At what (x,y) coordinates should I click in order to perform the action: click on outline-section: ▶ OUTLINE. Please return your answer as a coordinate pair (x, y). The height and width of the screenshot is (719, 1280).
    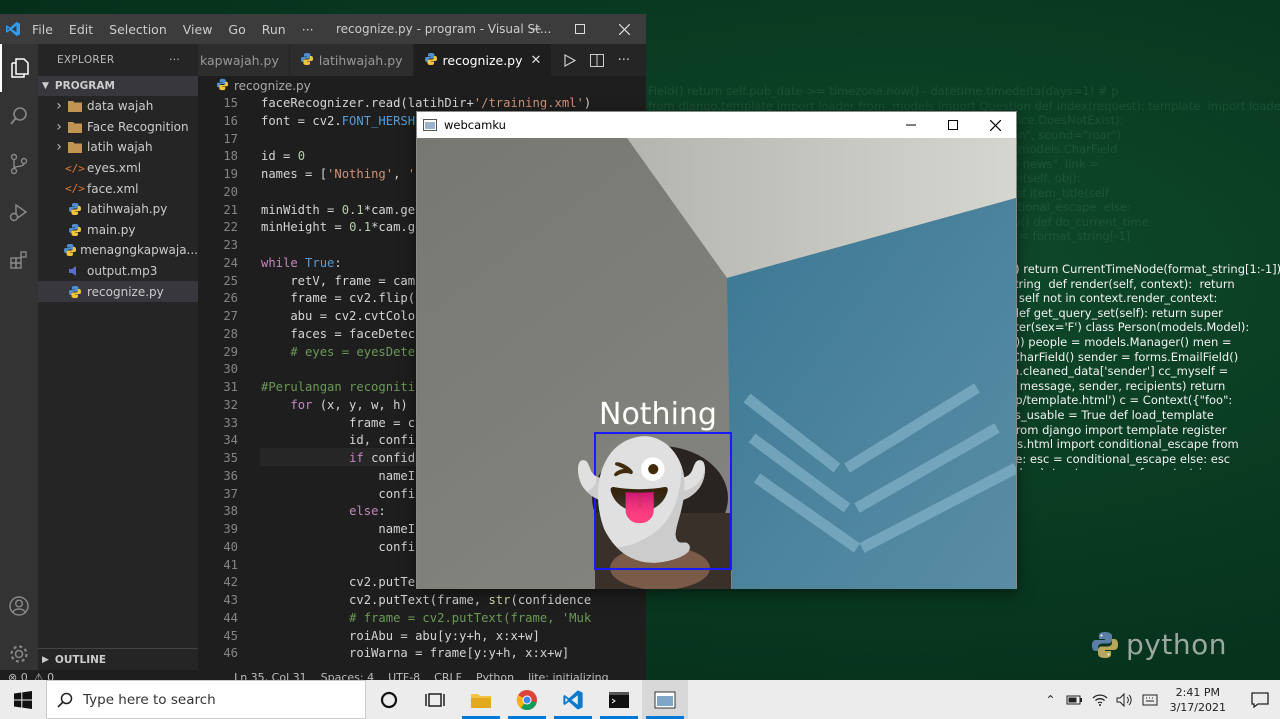
    Looking at the image, I should click on (118, 659).